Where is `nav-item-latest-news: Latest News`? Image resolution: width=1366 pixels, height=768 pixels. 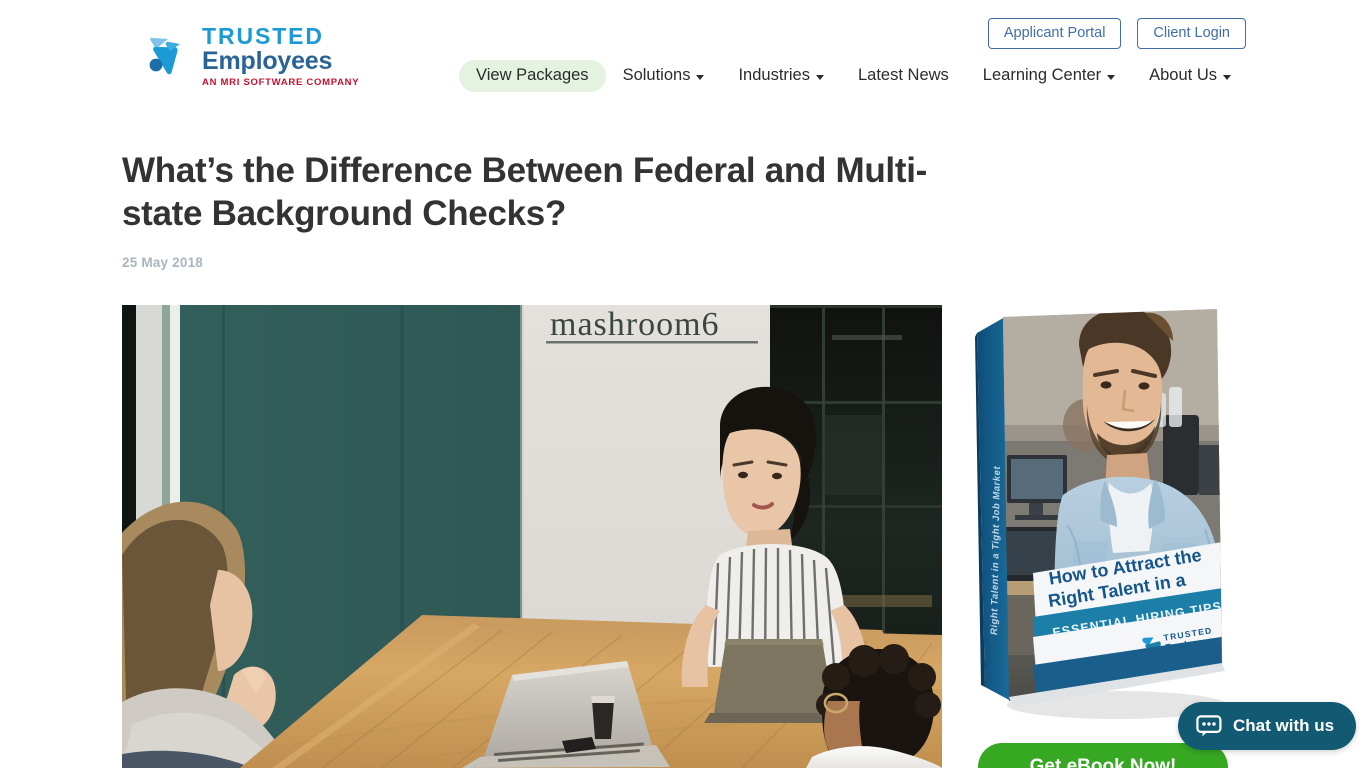
nav-item-latest-news: Latest News is located at coordinates (903, 76).